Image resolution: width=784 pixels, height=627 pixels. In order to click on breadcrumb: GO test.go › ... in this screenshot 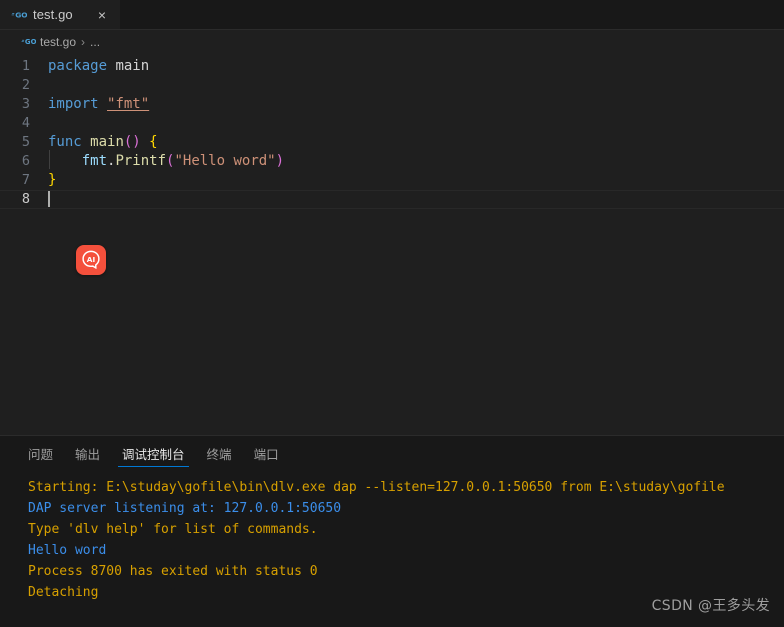, I will do `click(392, 41)`.